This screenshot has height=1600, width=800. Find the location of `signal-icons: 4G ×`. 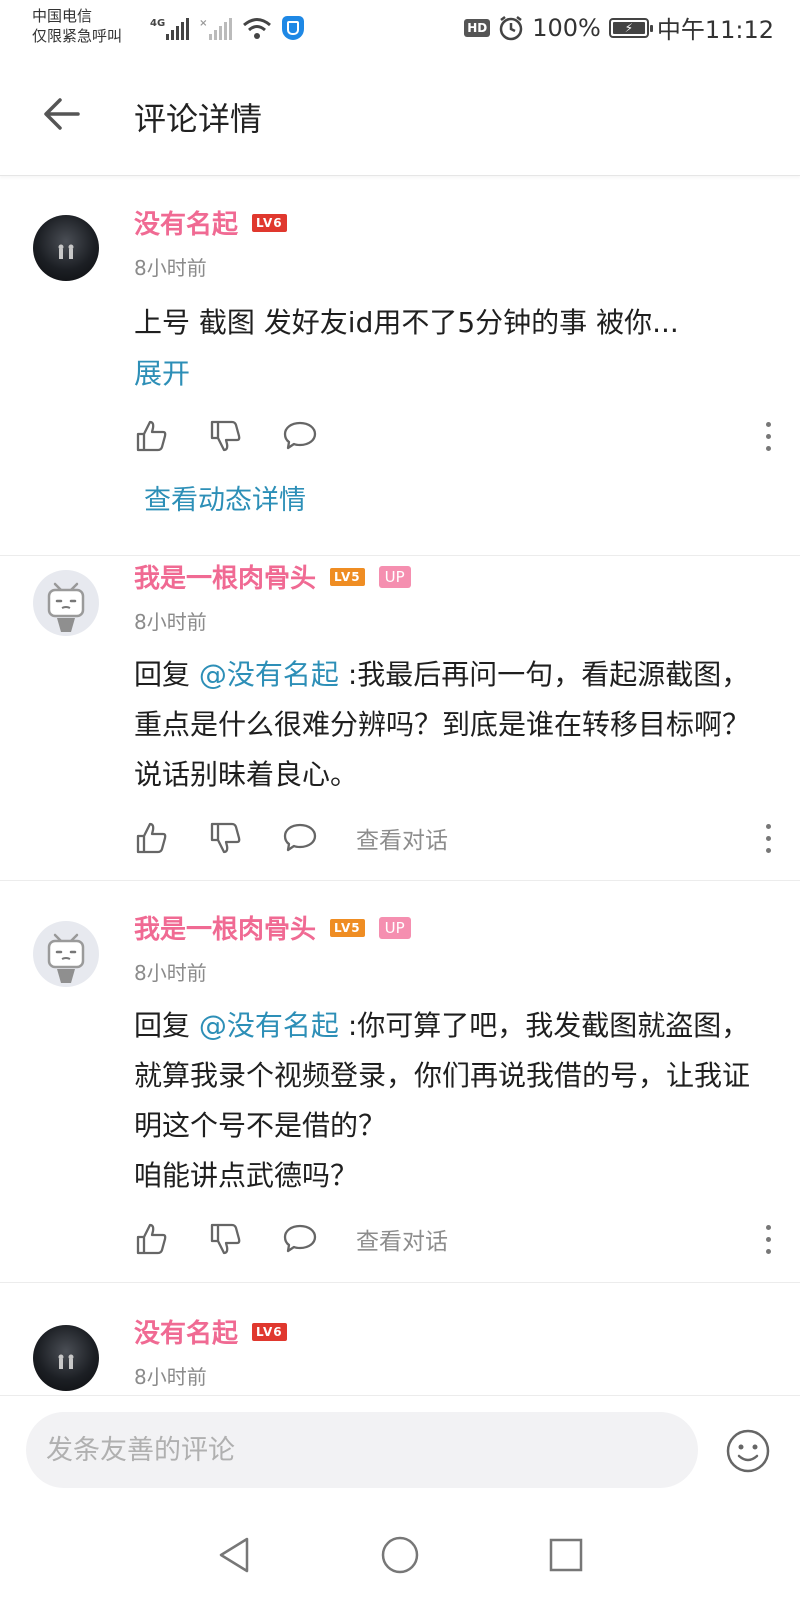

signal-icons: 4G × is located at coordinates (227, 27).